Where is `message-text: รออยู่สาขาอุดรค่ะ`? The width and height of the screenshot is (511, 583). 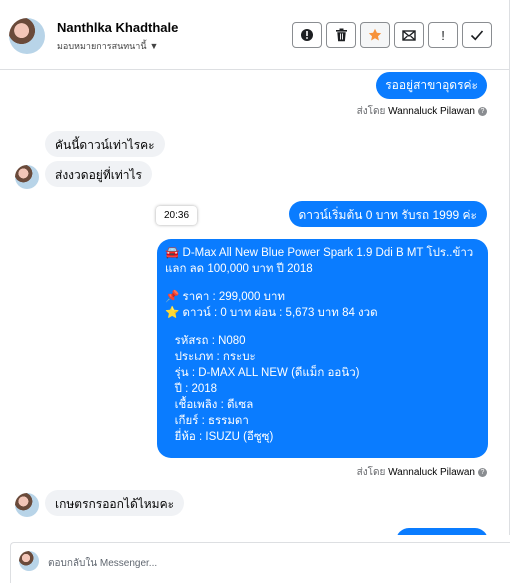 message-text: รออยู่สาขาอุดรค่ะ is located at coordinates (431, 85).